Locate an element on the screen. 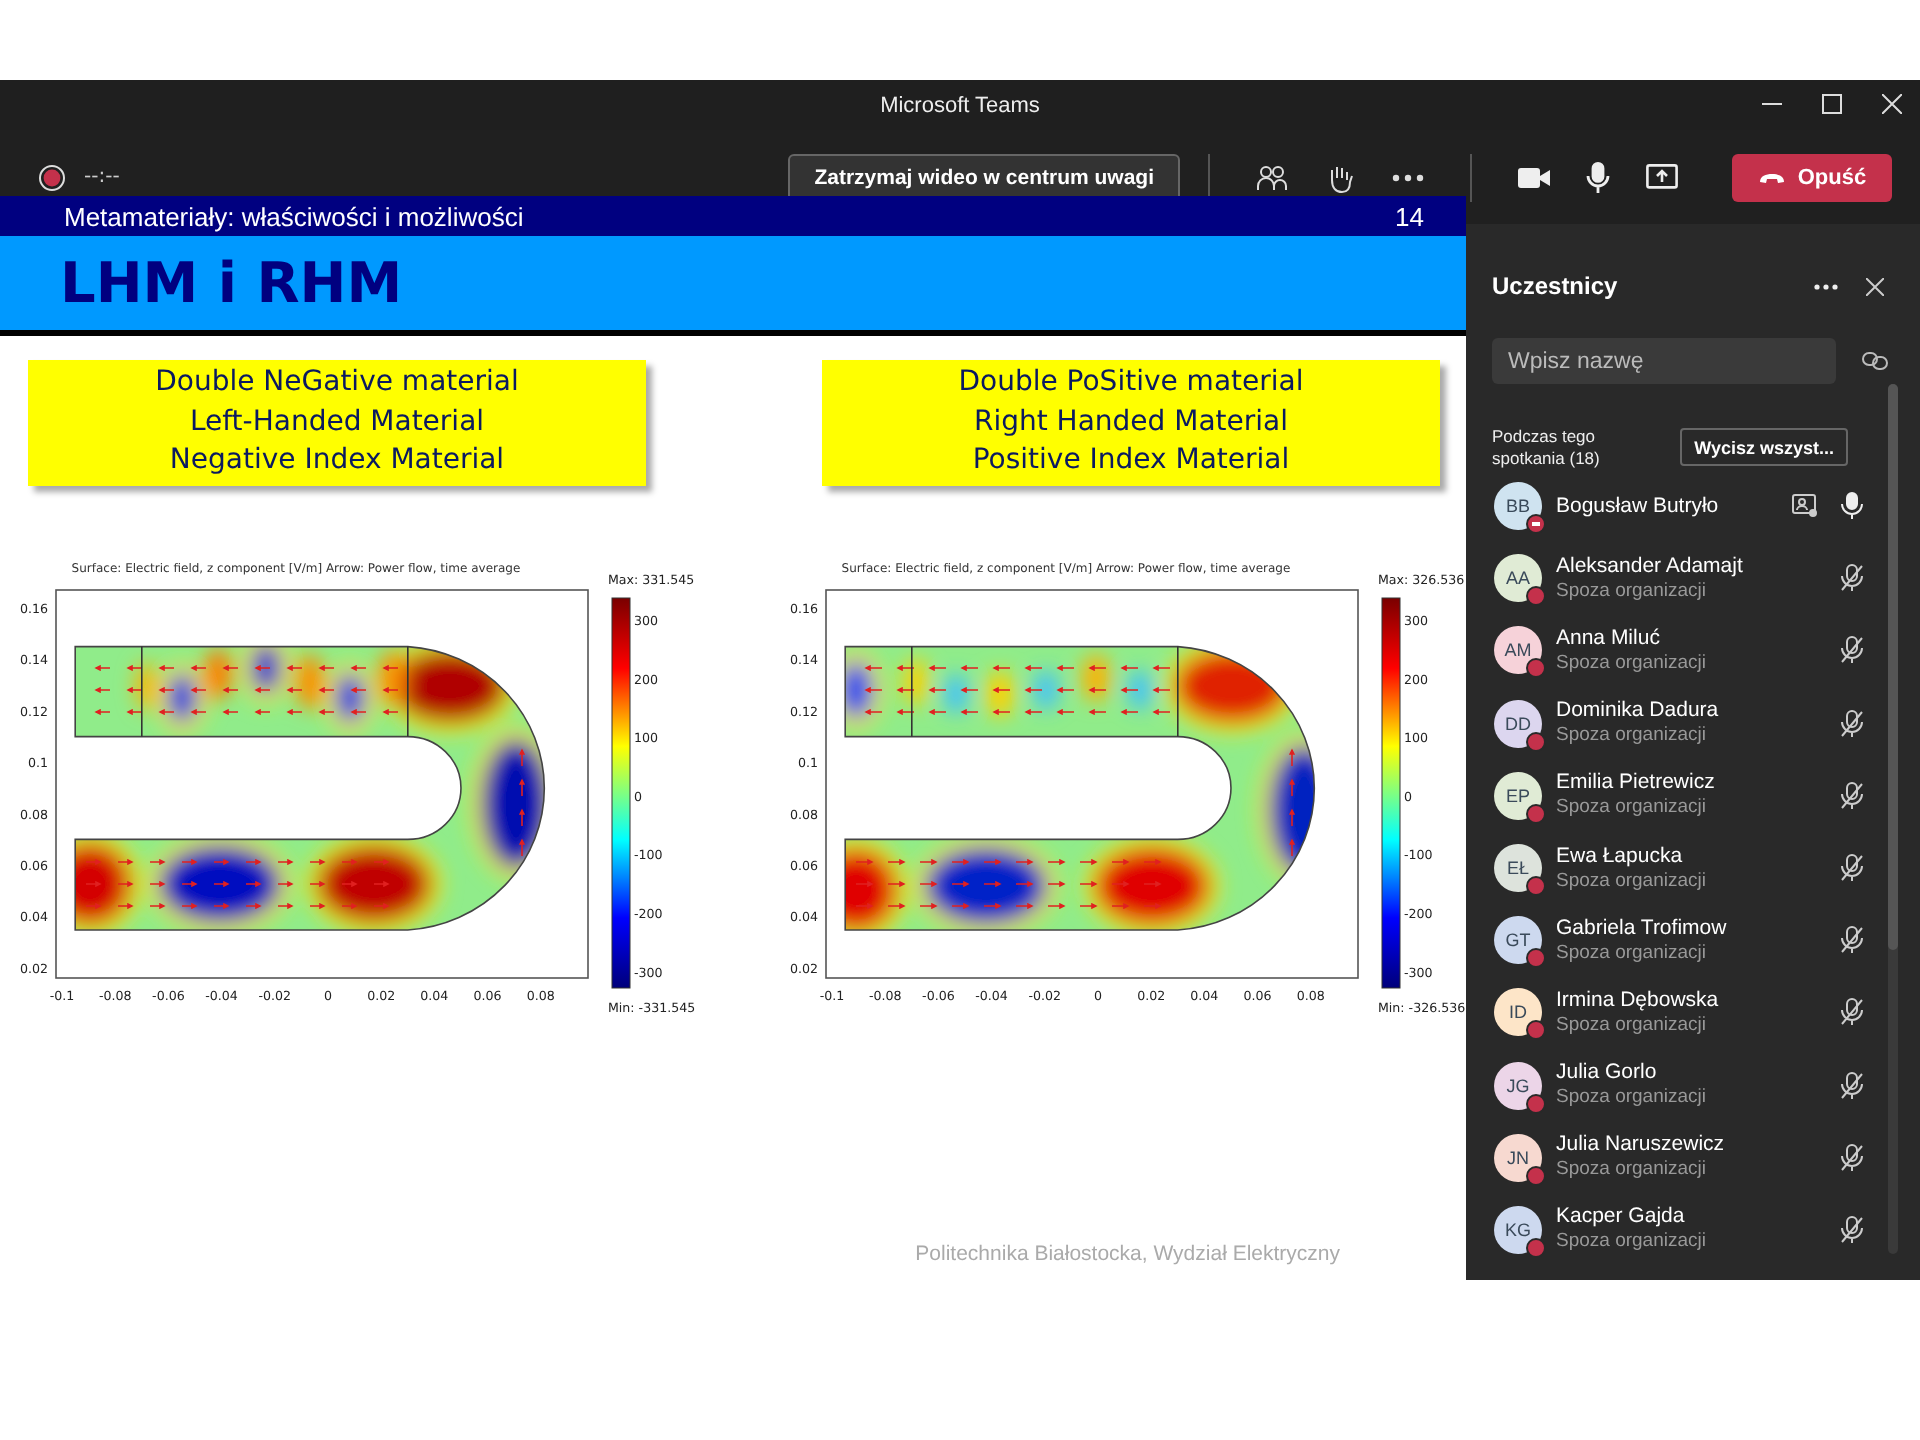 Image resolution: width=1920 pixels, height=1440 pixels. search-field: Wpisz nazwę is located at coordinates (1664, 361).